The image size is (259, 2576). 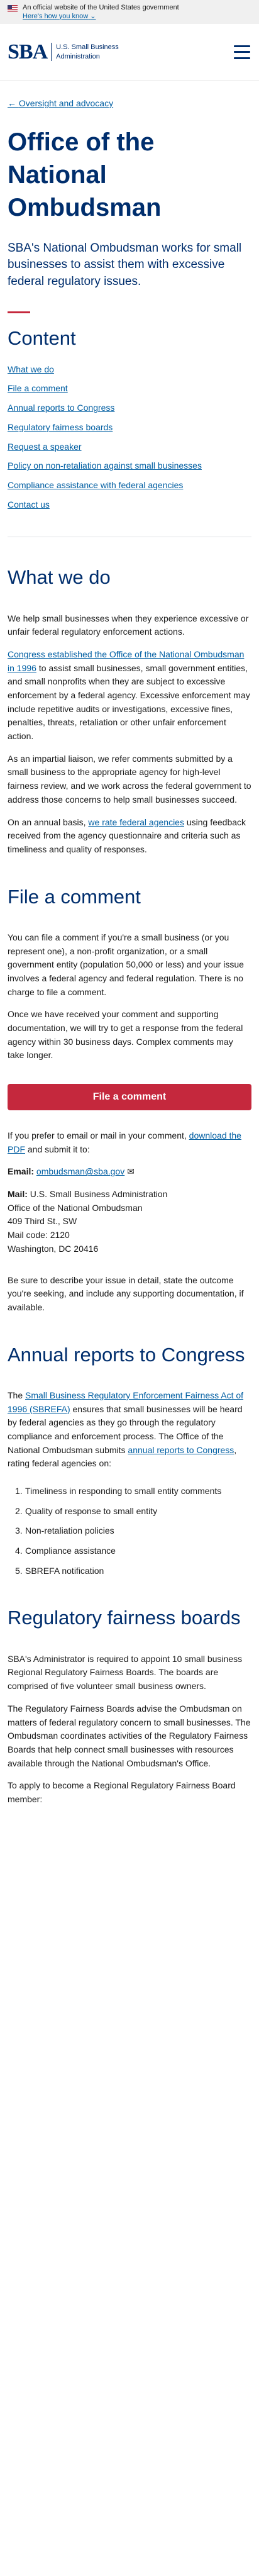 I want to click on site-header: SBA U.S. Small Business Administration, so click(x=129, y=52).